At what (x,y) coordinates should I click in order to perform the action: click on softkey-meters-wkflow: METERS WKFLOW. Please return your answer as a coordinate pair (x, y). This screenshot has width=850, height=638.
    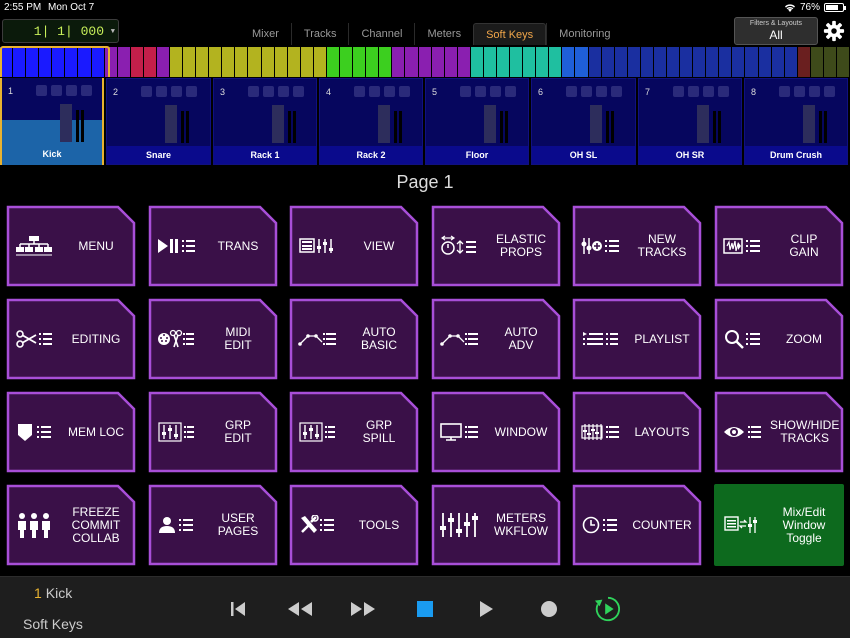
    Looking at the image, I should click on (496, 525).